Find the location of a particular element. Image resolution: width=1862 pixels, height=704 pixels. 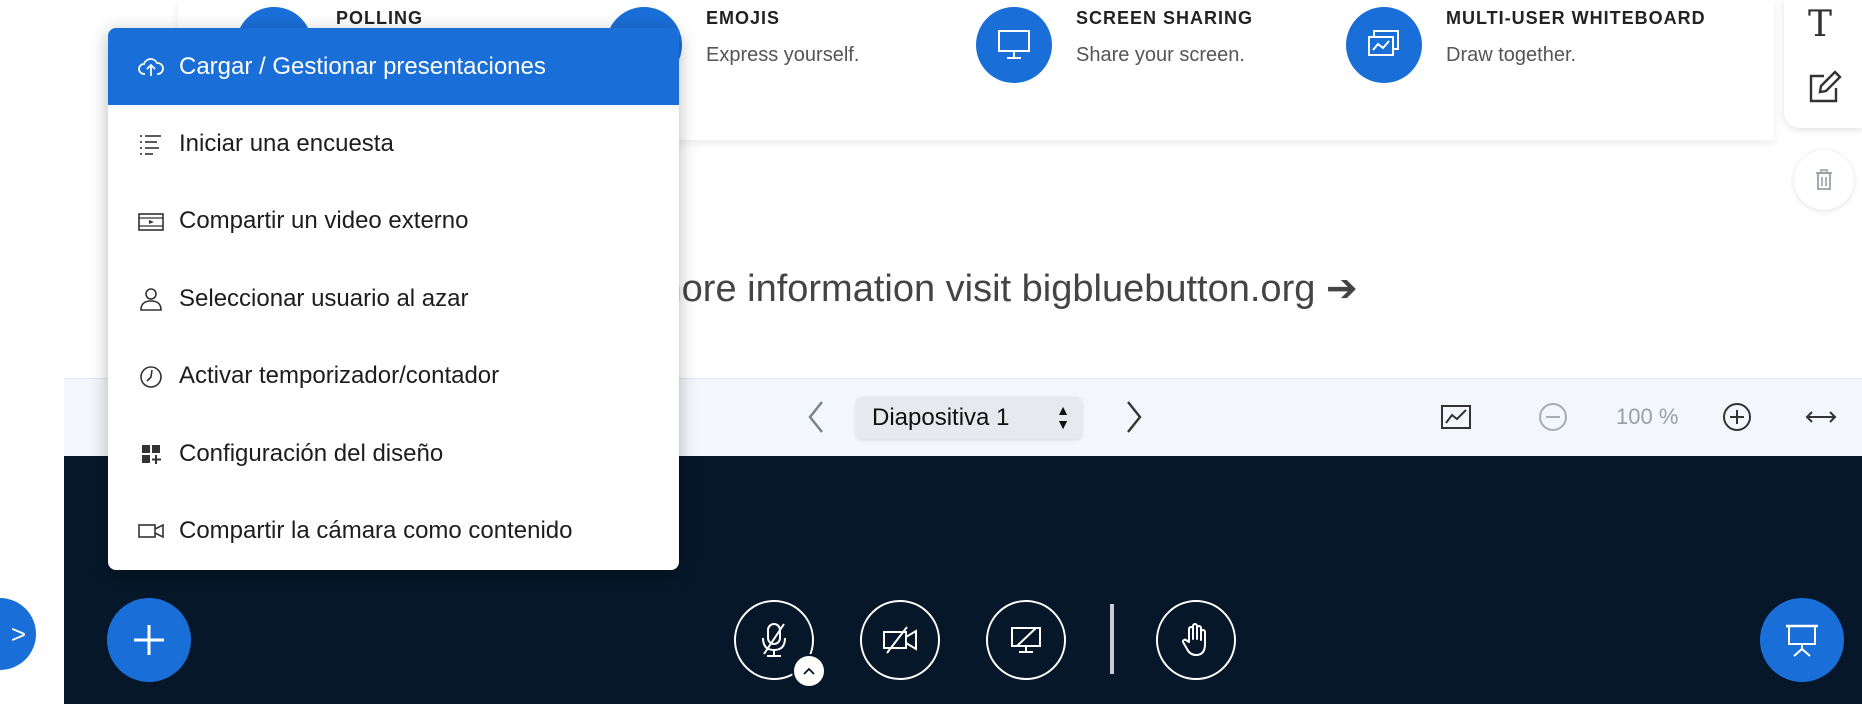

menu-item-select-random-user: Seleccionar usuario al azar is located at coordinates (393, 298).